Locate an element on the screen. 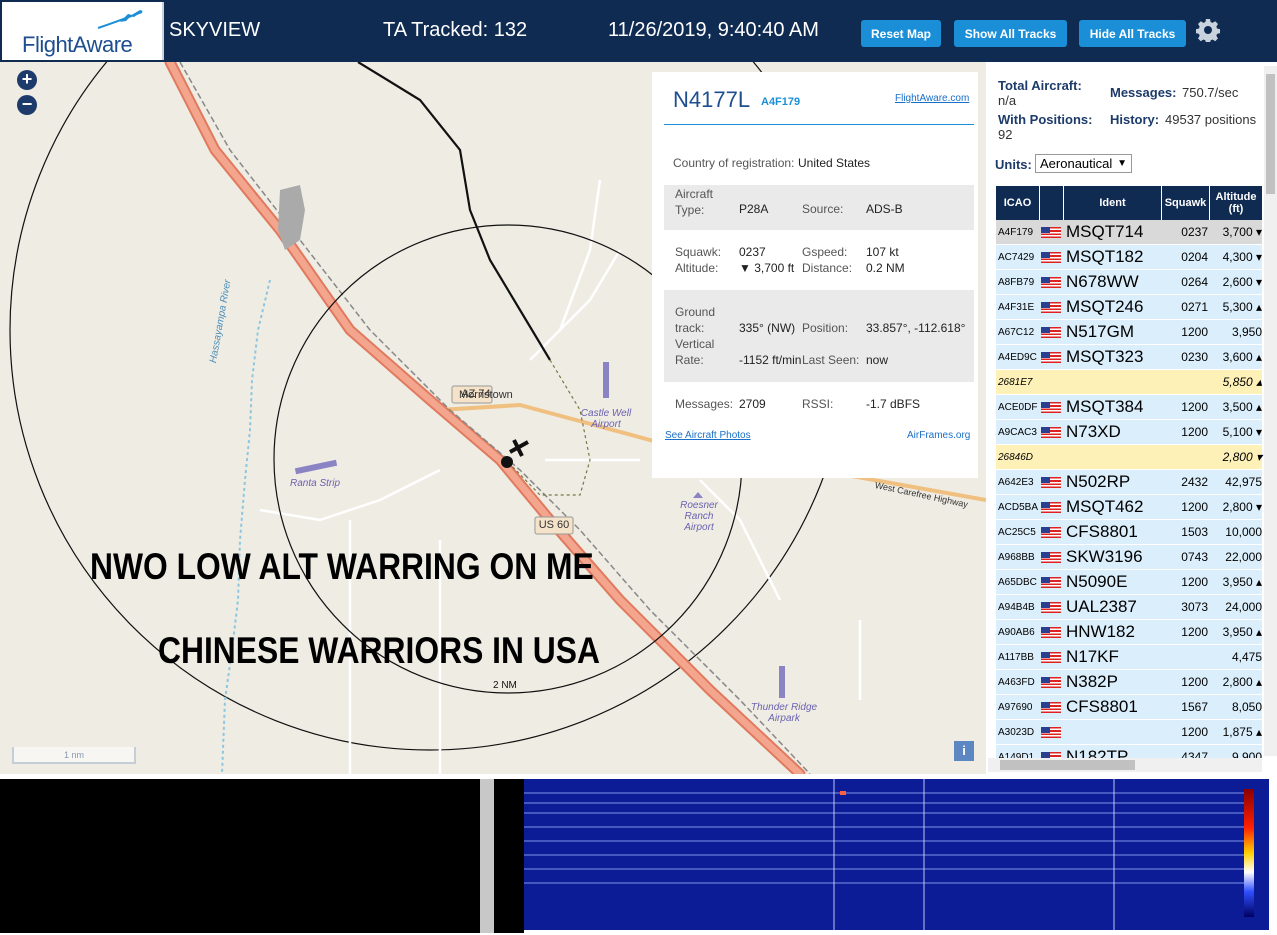 This screenshot has height=935, width=1277. table-row: A67C12 N517GM 1200 3,950 is located at coordinates (1129, 332).